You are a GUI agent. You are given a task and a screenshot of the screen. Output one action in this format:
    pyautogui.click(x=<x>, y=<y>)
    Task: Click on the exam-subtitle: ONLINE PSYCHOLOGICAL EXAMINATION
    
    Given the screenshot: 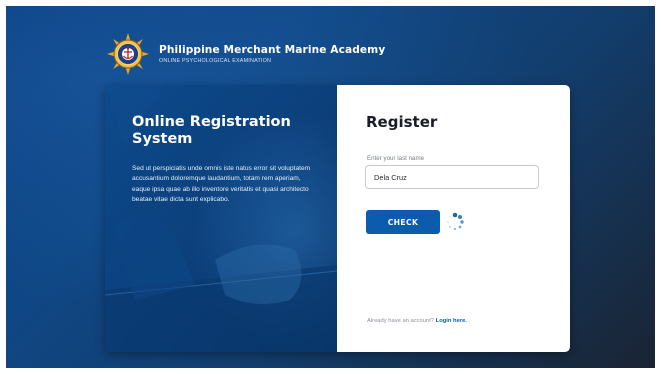 What is the action you would take?
    pyautogui.click(x=215, y=61)
    